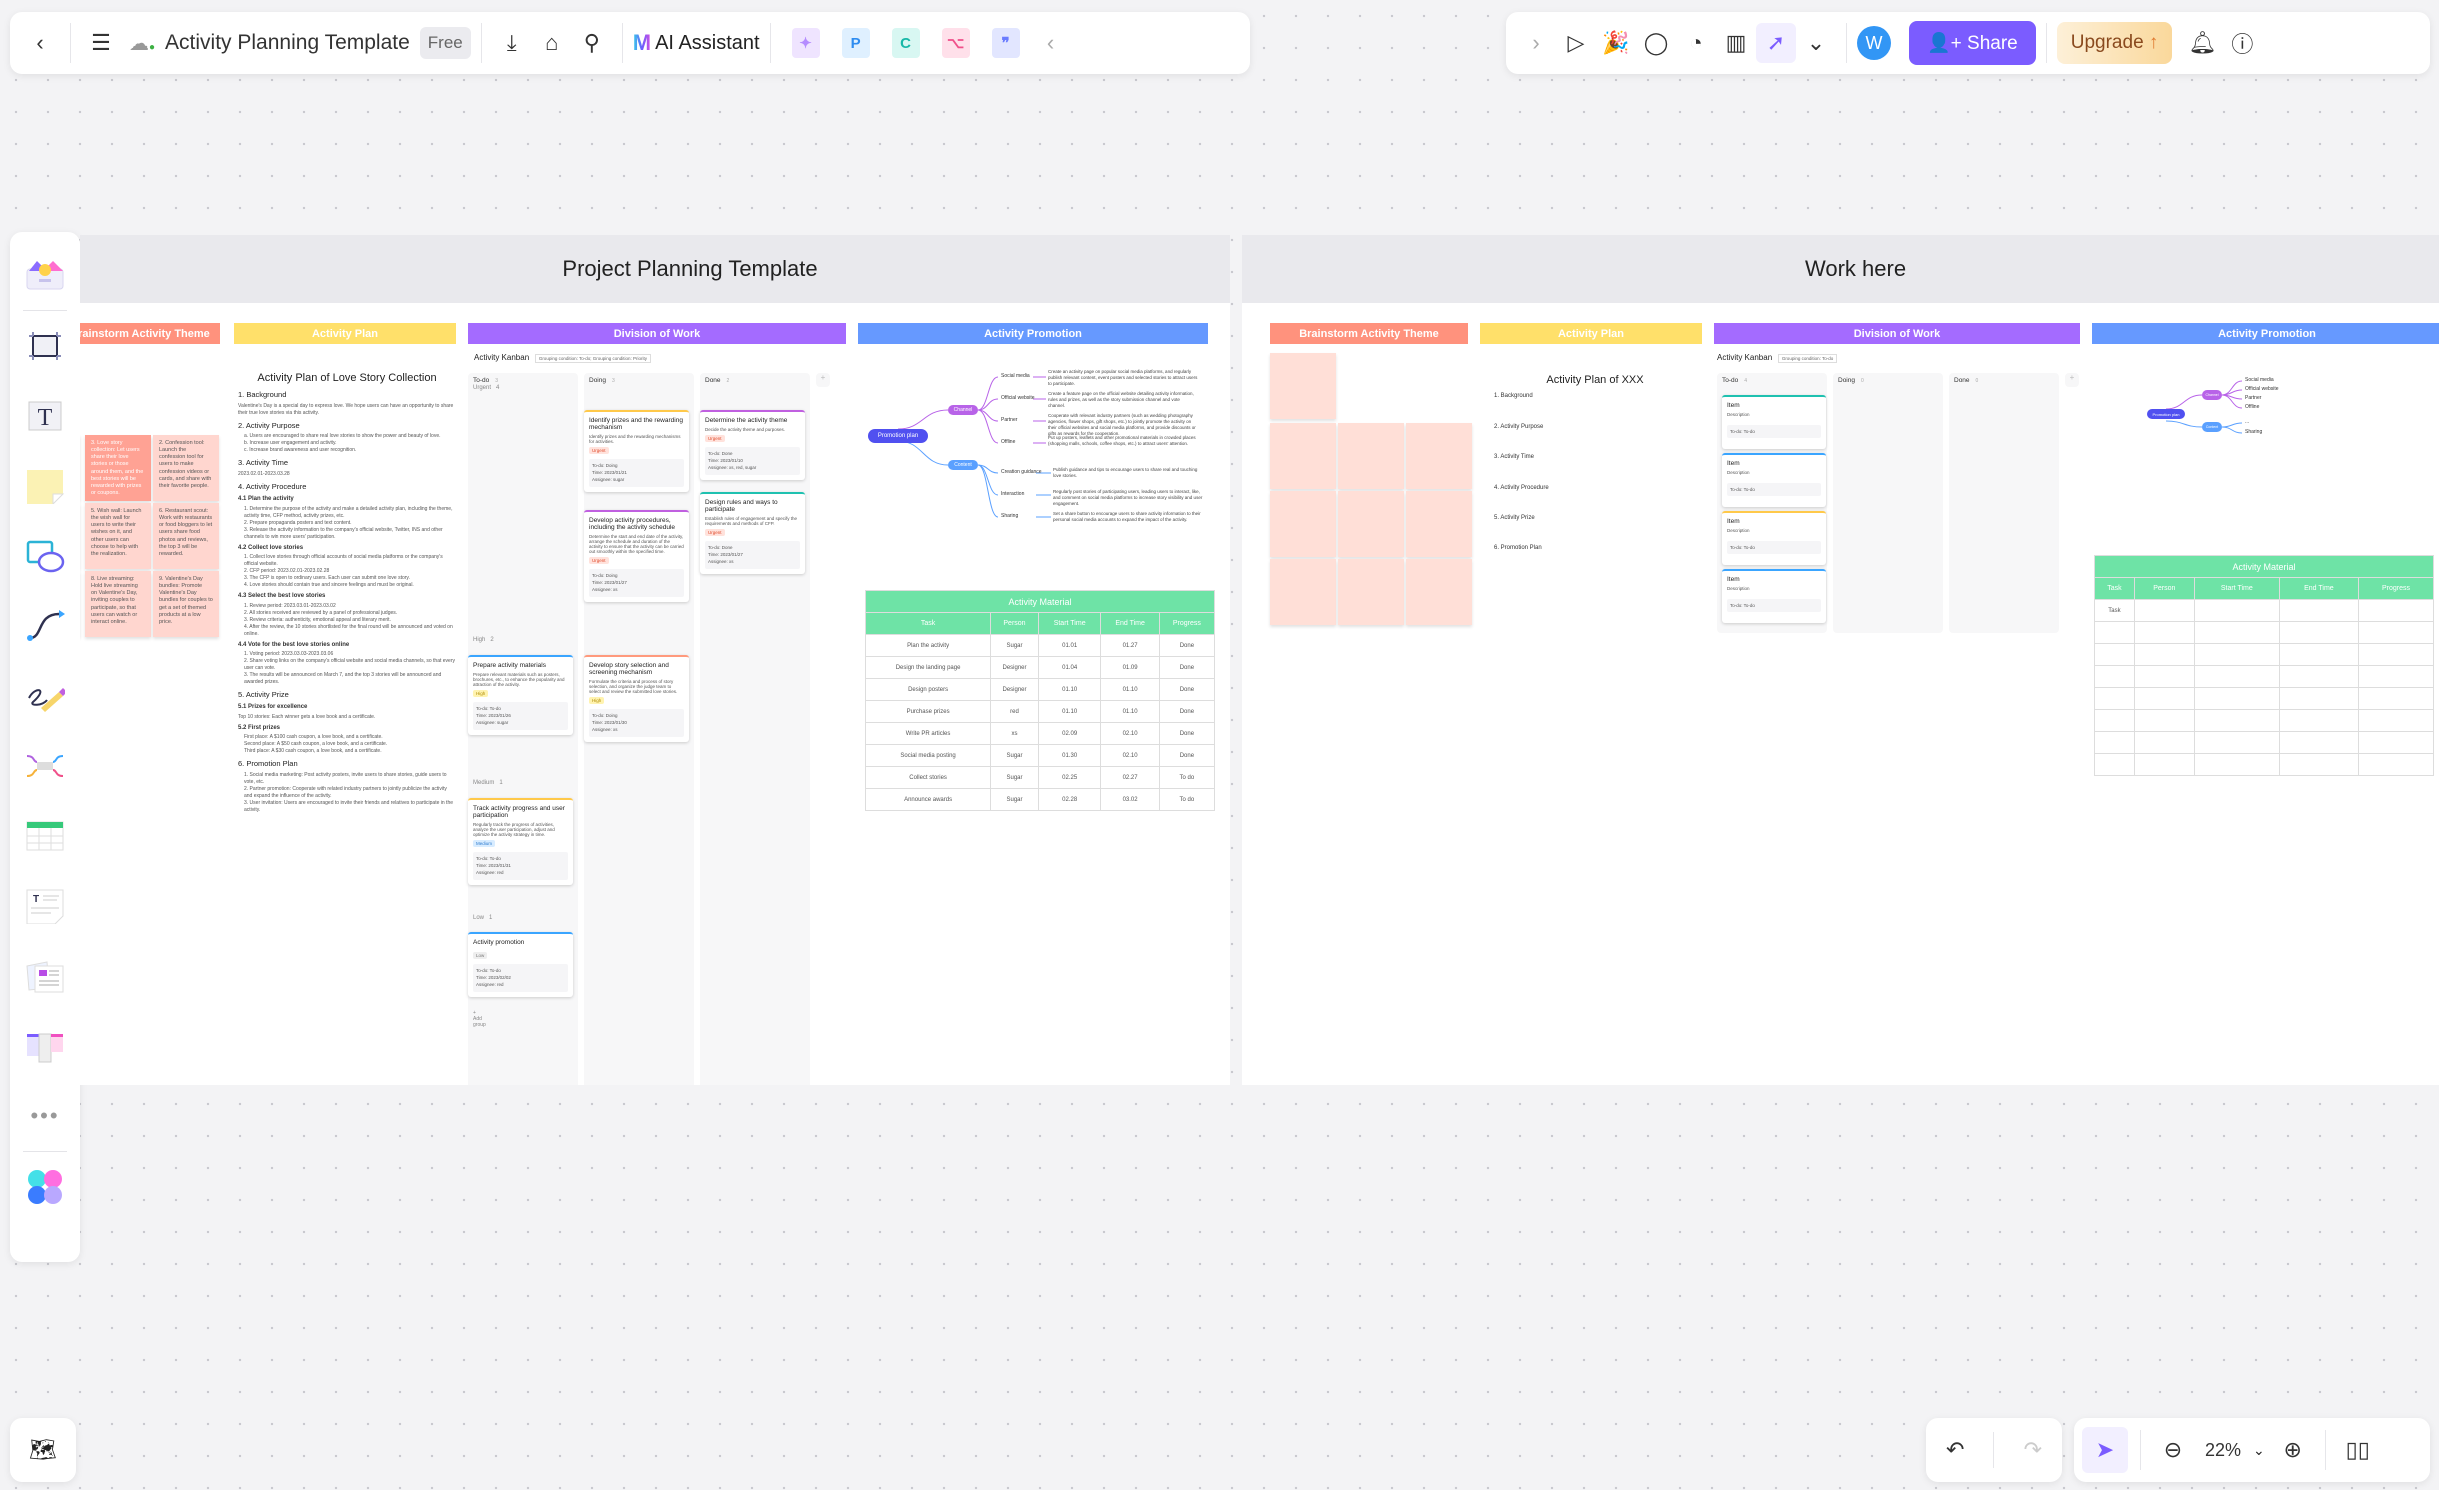  I want to click on mindmap-plugin-button: C, so click(905, 43).